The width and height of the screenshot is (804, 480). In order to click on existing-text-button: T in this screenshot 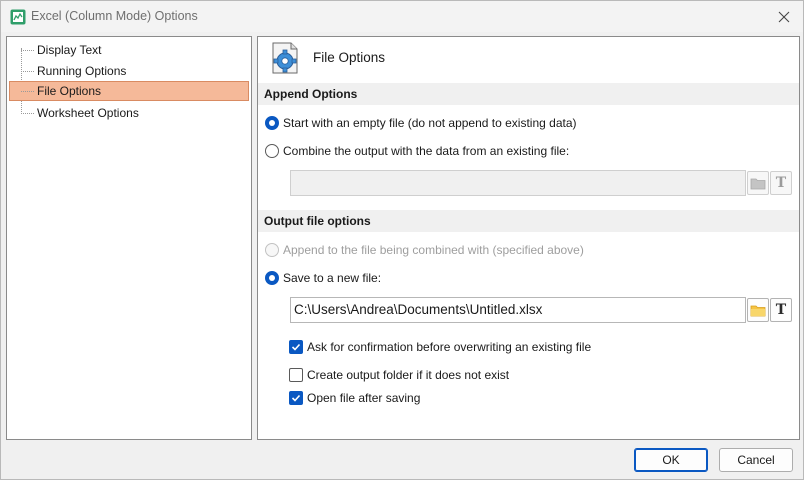, I will do `click(781, 183)`.